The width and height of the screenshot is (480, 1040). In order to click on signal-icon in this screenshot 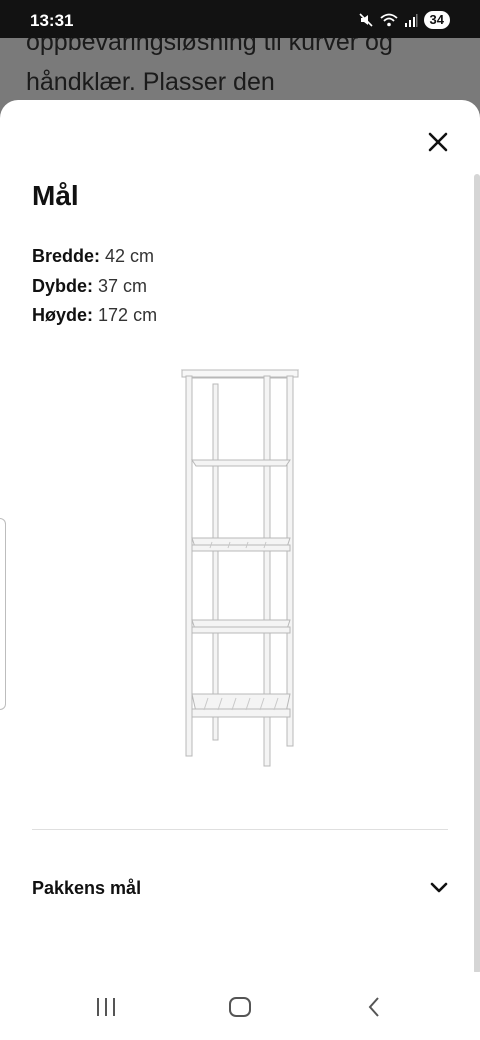, I will do `click(411, 20)`.